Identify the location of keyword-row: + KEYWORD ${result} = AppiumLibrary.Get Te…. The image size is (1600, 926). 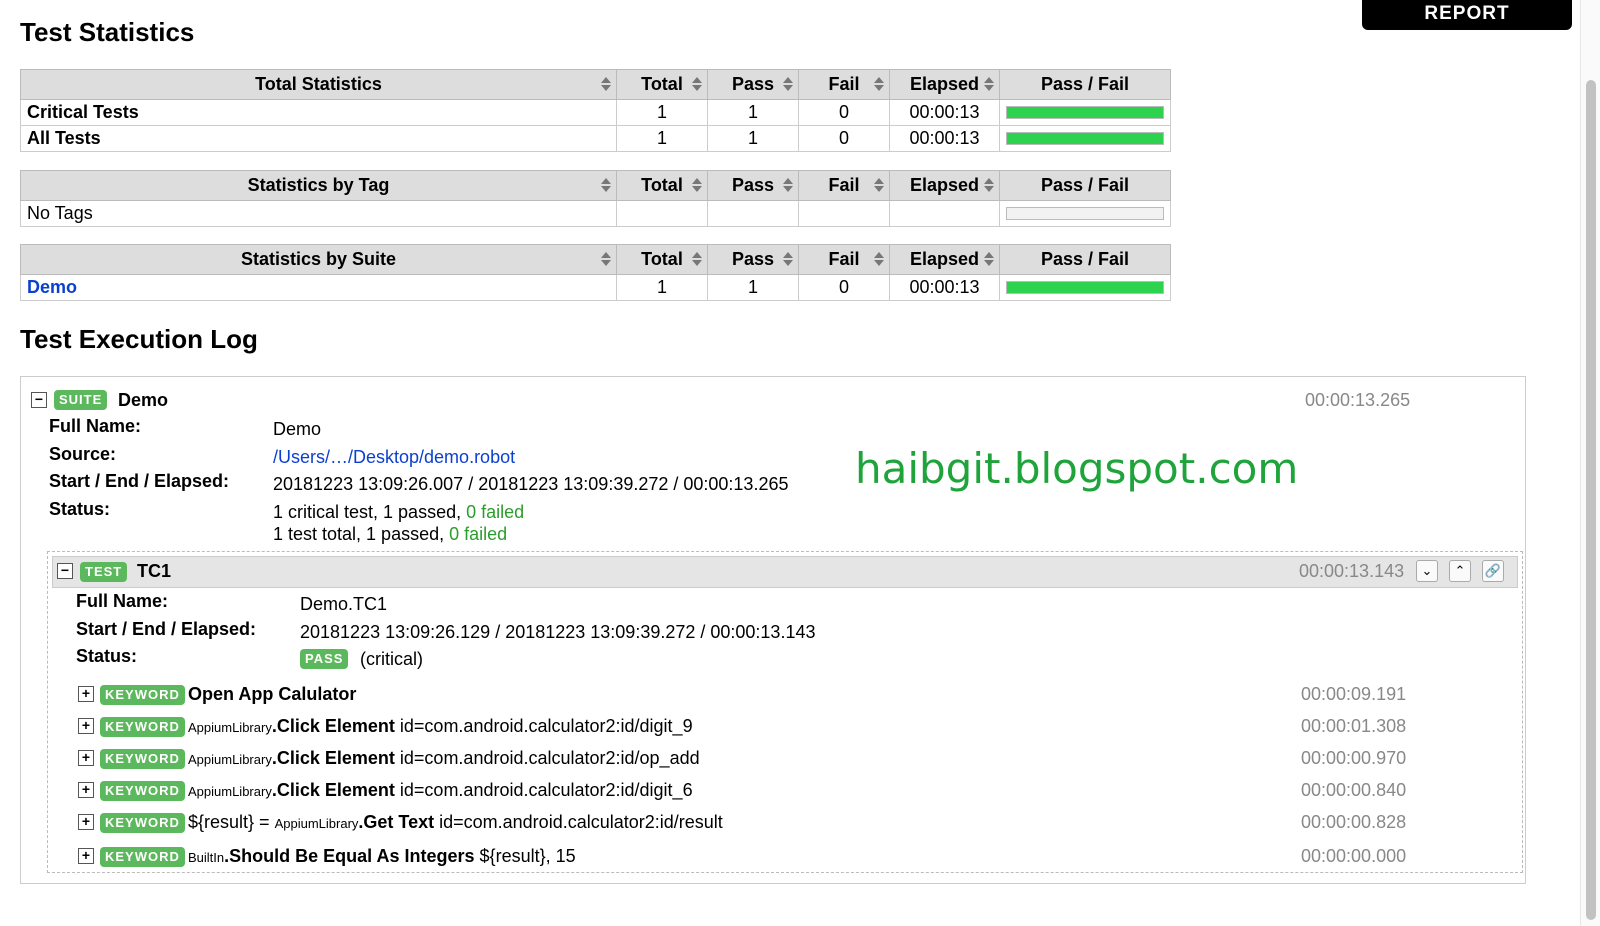
(783, 824).